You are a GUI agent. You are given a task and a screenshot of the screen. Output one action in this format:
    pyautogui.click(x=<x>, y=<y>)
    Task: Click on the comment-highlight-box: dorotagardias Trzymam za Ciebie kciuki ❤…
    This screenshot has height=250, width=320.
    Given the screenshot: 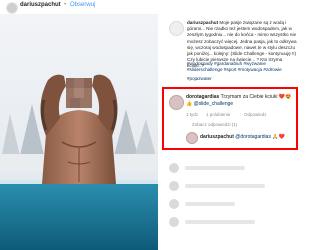 What is the action you would take?
    pyautogui.click(x=230, y=118)
    